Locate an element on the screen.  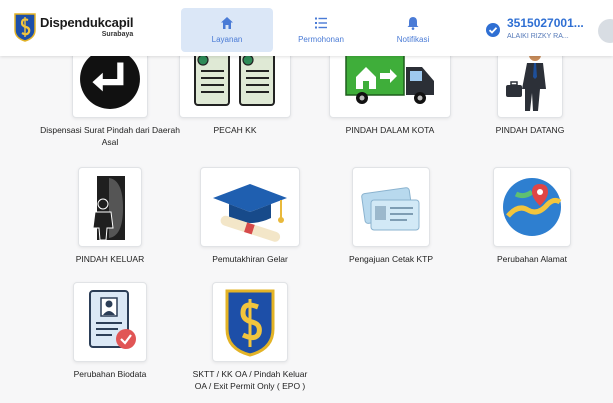
service-dispensasi-surat-pindah: Dispensasi Surat Pindah dari Daerah Asal is located at coordinates (110, 94).